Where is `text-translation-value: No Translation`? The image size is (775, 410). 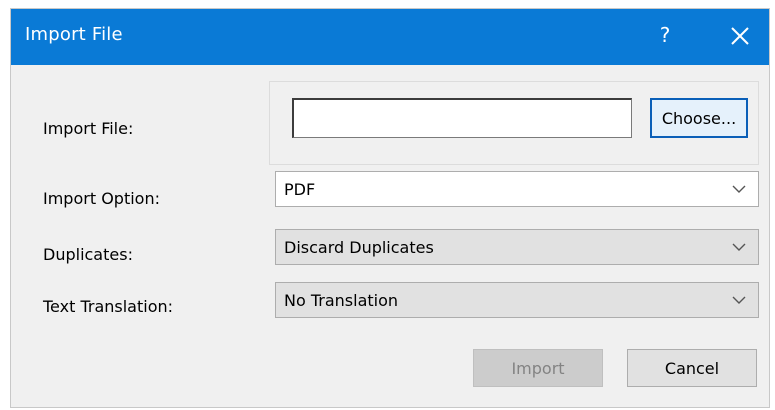
text-translation-value: No Translation is located at coordinates (341, 300).